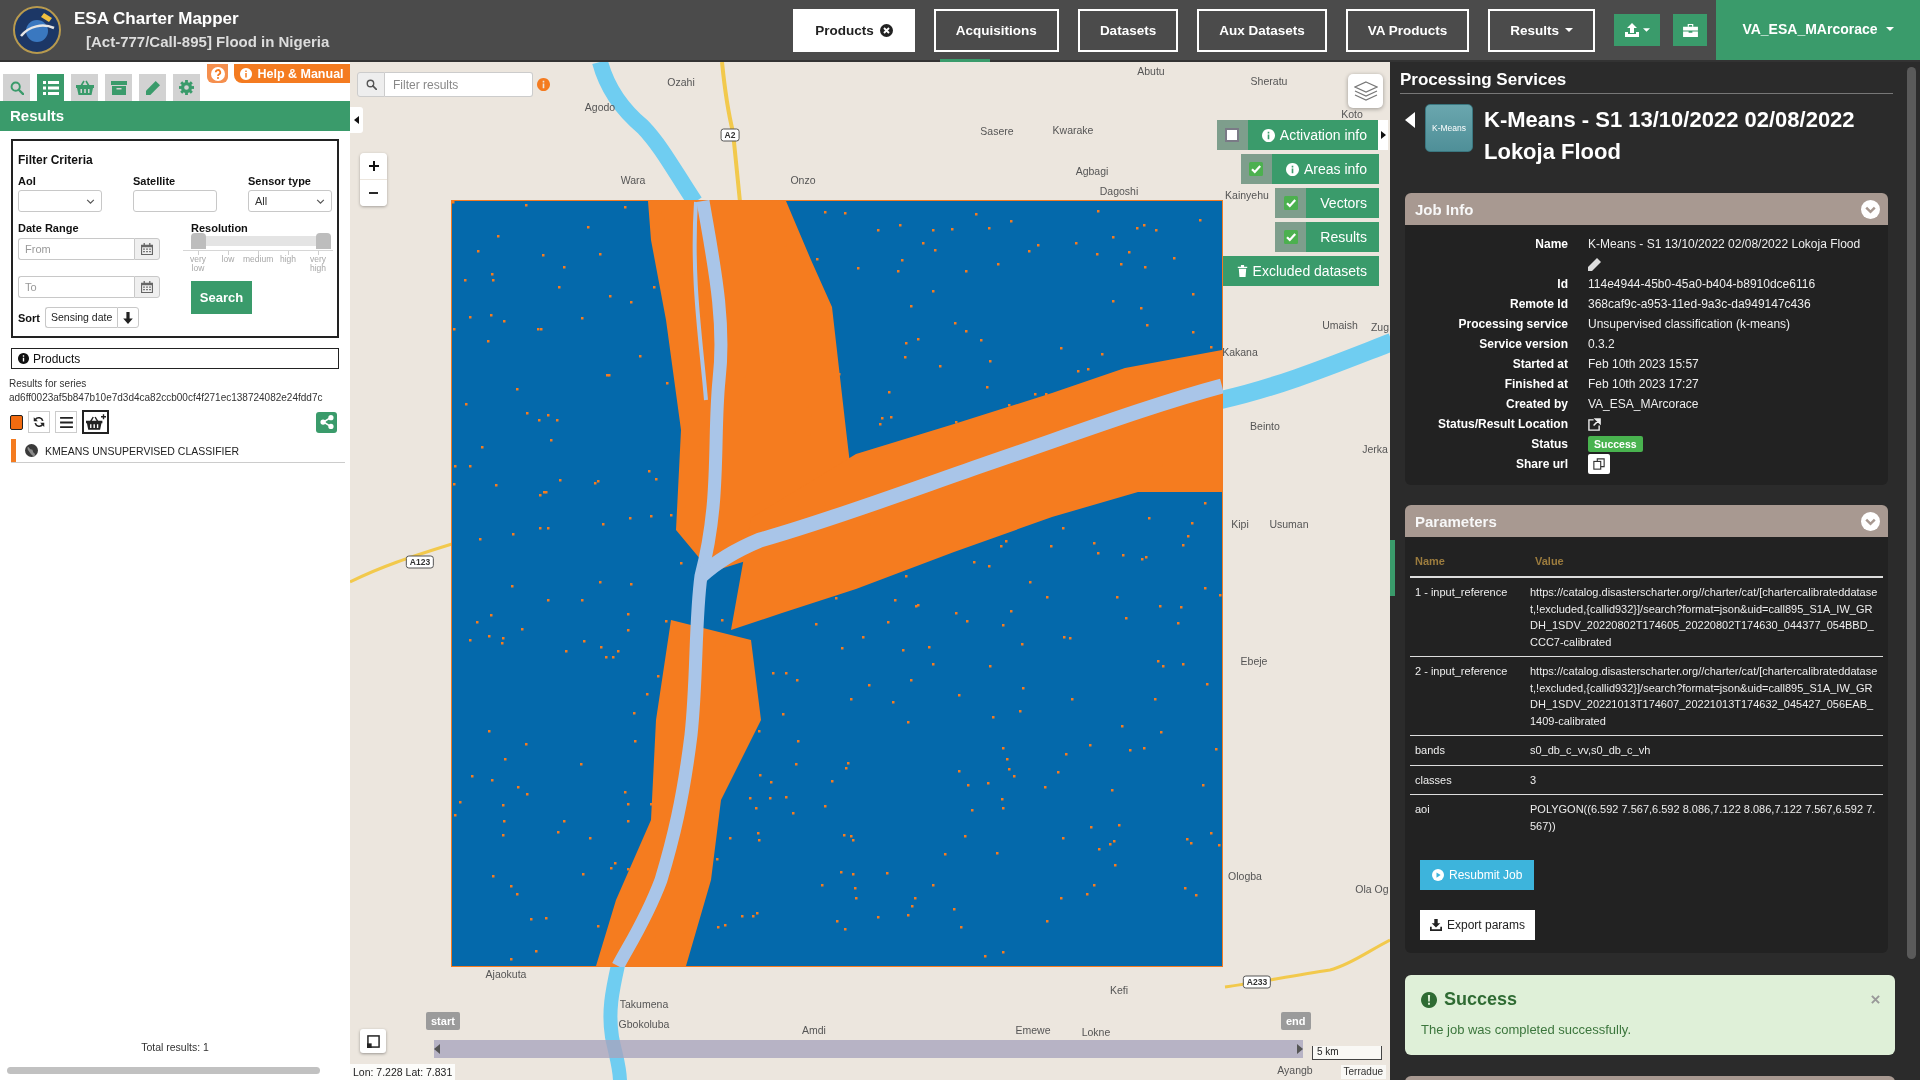 The width and height of the screenshot is (1920, 1080). I want to click on color-swatch-icon, so click(16, 422).